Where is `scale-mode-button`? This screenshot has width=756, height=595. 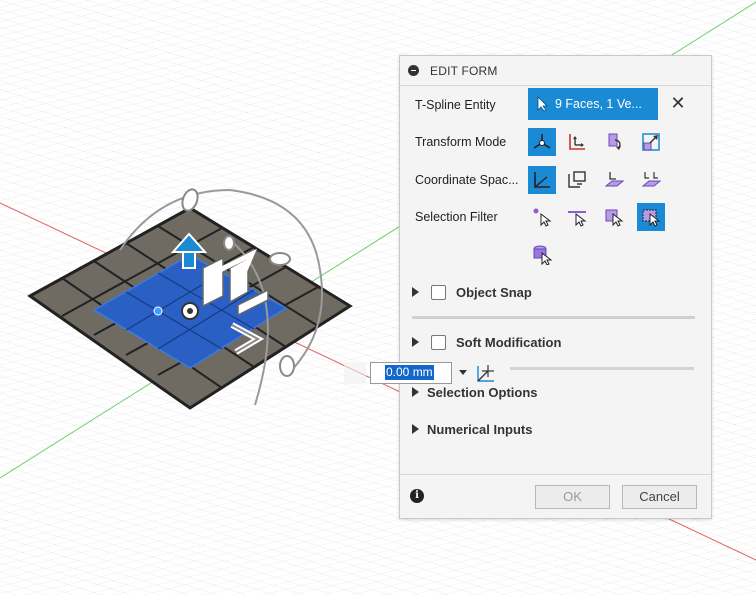 scale-mode-button is located at coordinates (651, 142).